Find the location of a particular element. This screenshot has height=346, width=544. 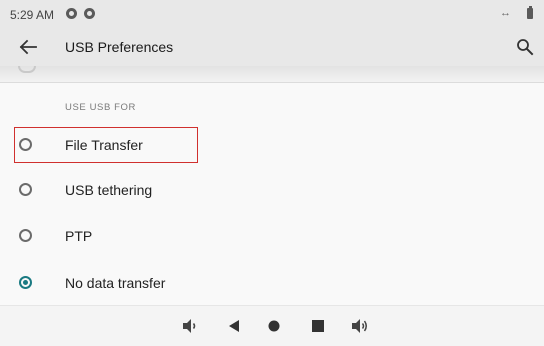

back-button is located at coordinates (28, 47).